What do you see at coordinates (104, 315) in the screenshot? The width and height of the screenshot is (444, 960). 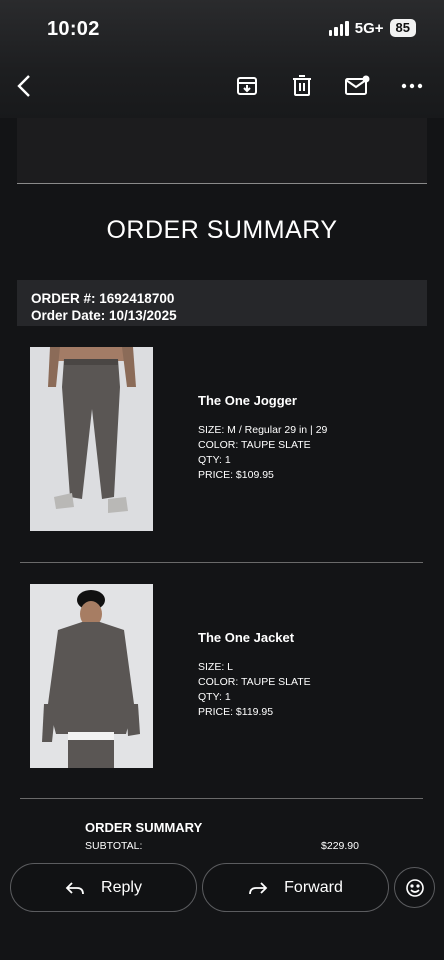 I see `order-date: Order Date: 10/13/2025` at bounding box center [104, 315].